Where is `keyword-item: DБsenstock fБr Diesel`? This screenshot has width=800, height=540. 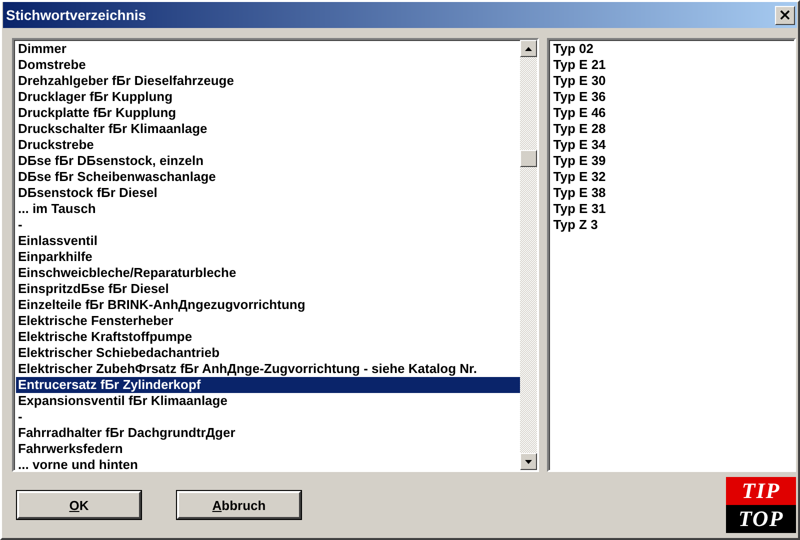 keyword-item: DБsenstock fБr Diesel is located at coordinates (268, 193).